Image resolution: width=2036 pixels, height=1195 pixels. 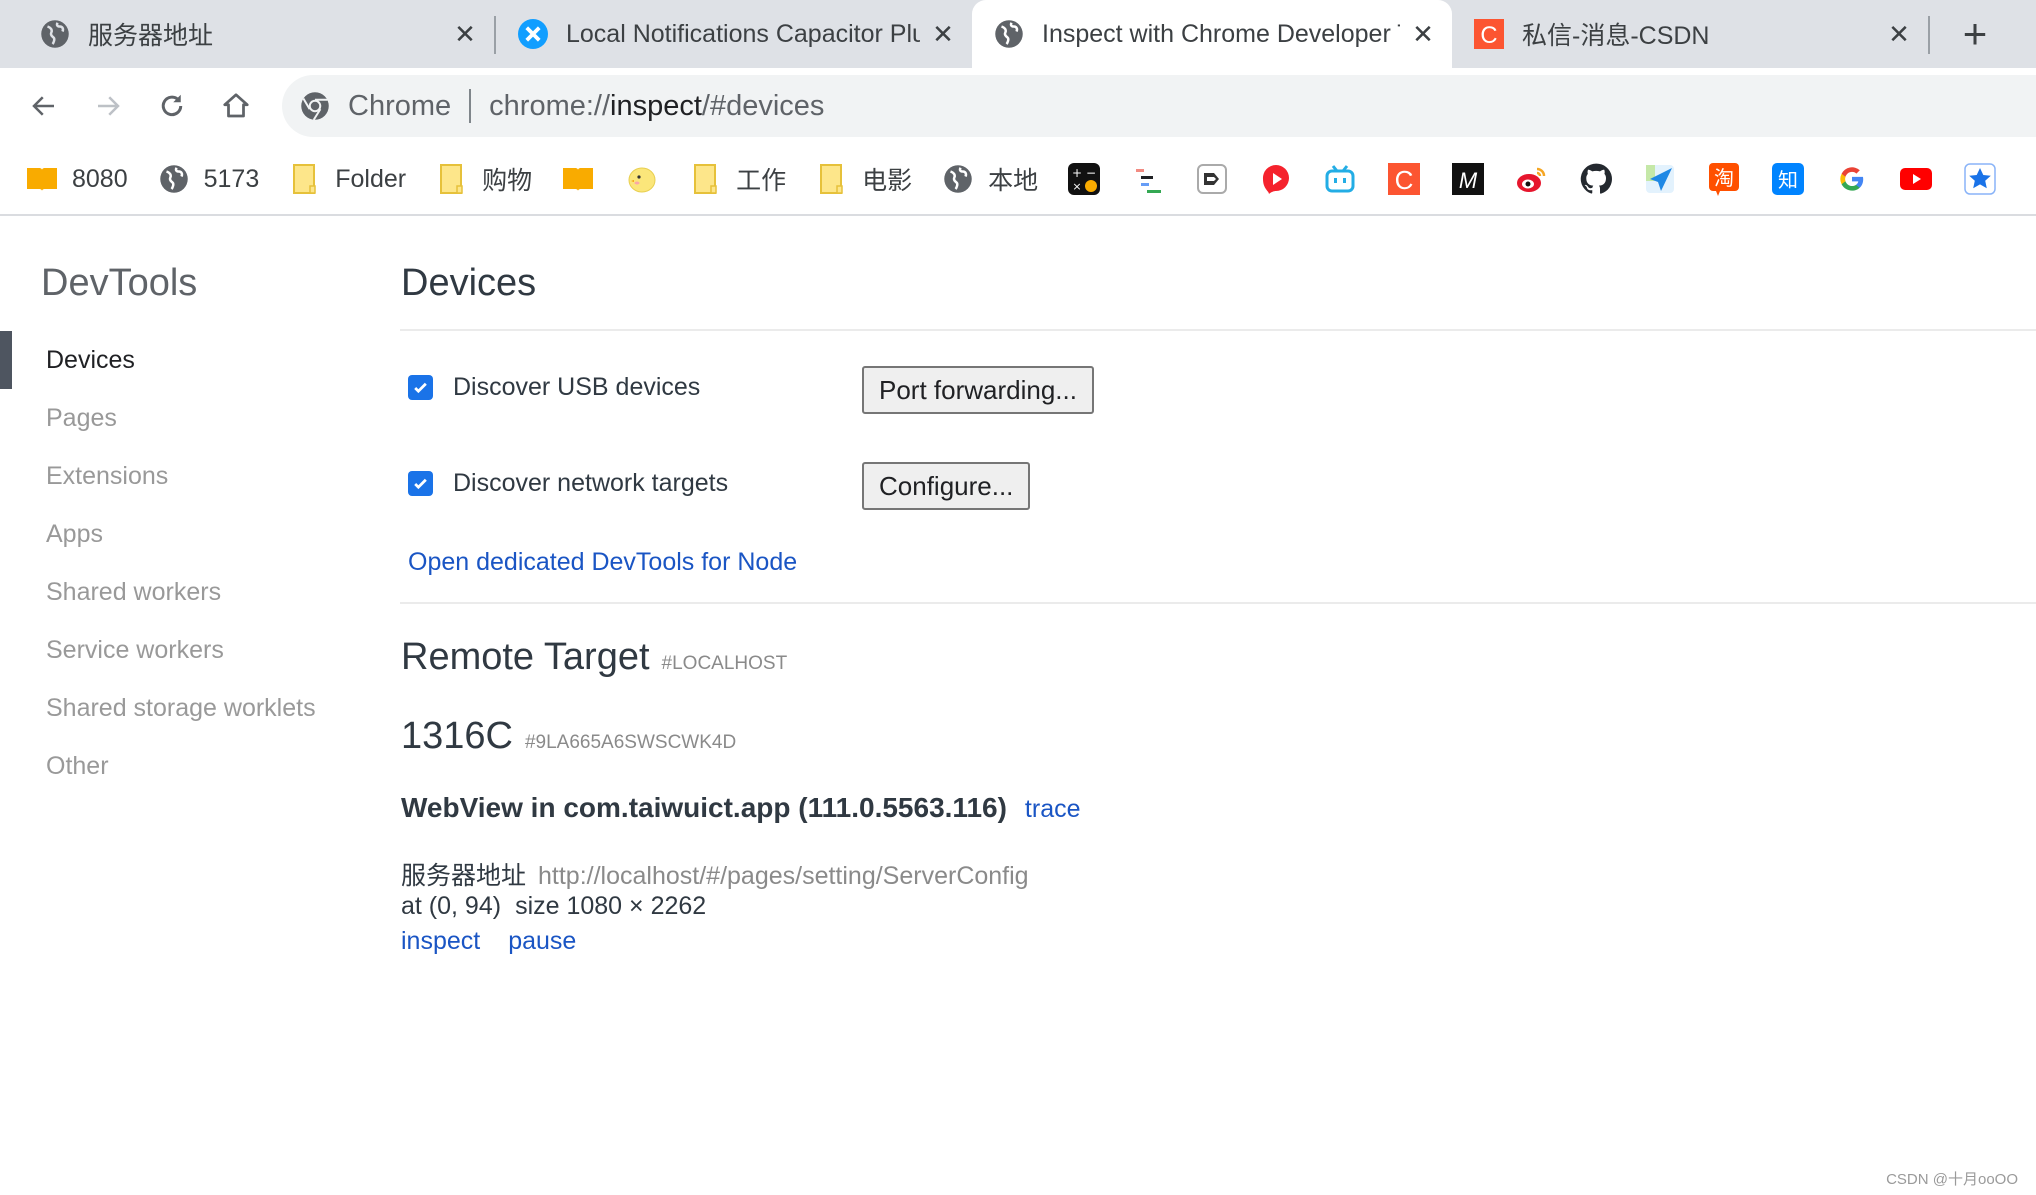 I want to click on divider, so click(x=1218, y=330).